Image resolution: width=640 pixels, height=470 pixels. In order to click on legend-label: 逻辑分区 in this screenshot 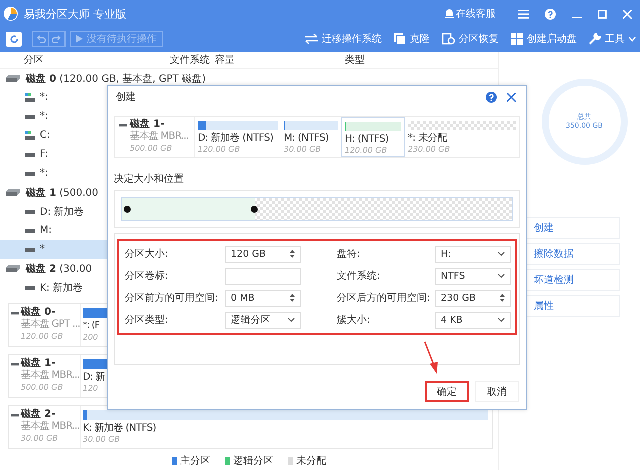, I will do `click(254, 461)`.